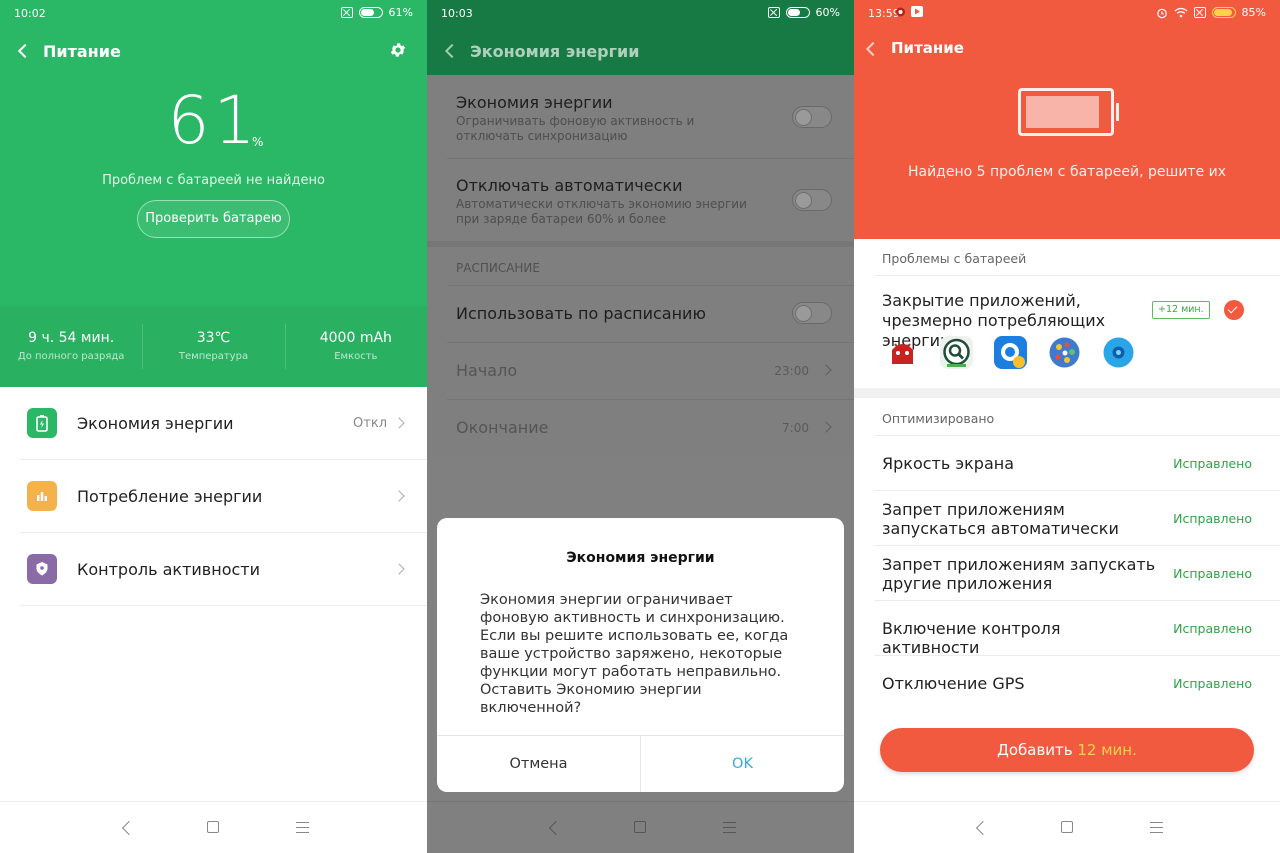 Image resolution: width=1280 pixels, height=853 pixels. Describe the element at coordinates (956, 352) in the screenshot. I see `speedtest-app-icon` at that location.